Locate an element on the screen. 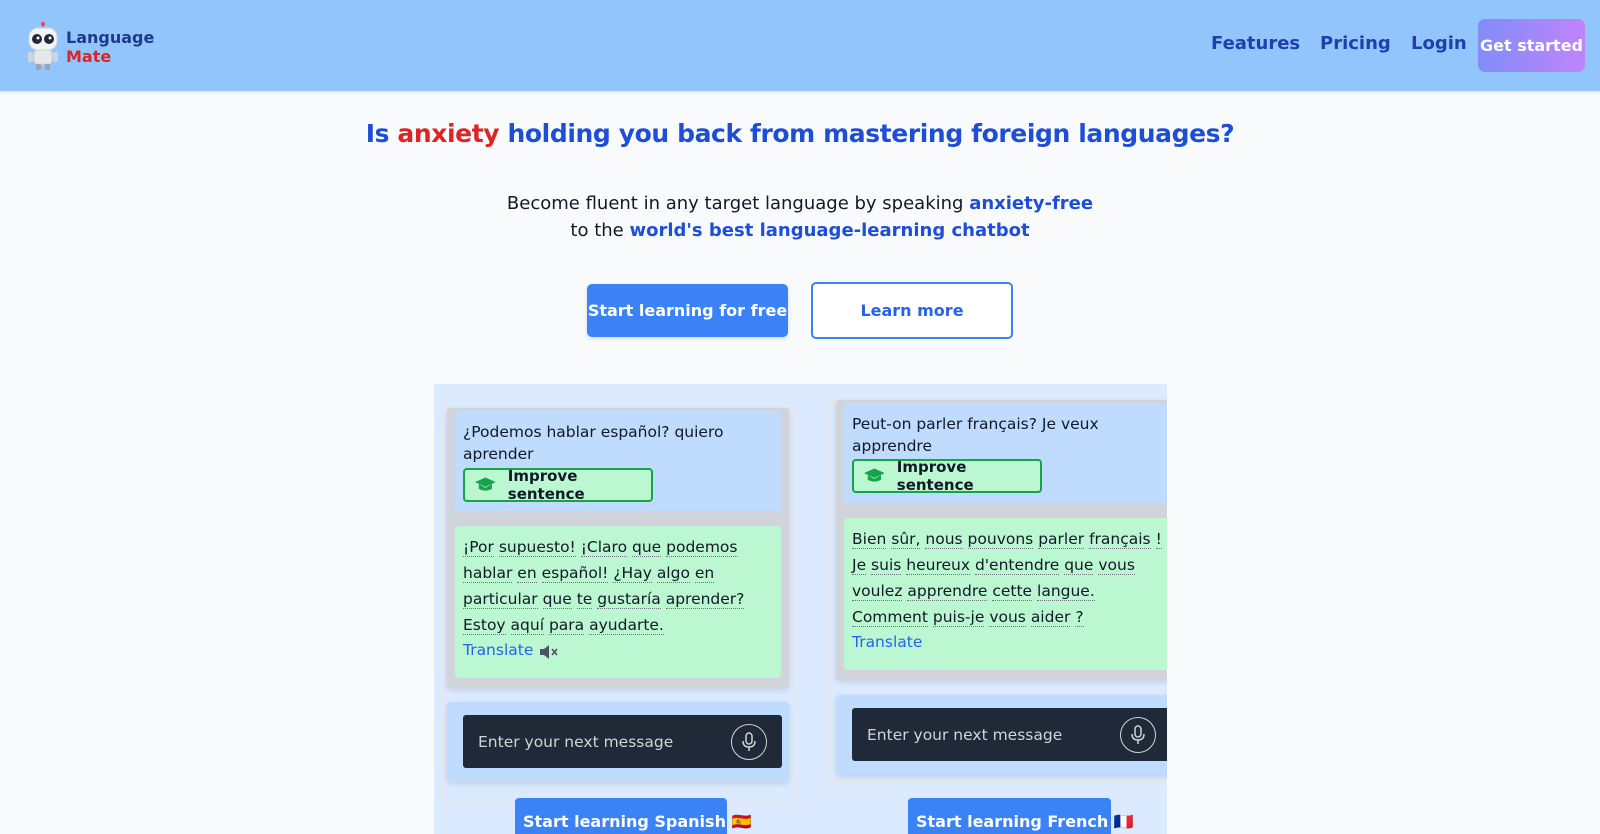  spanish-bot-word: ¿Hay is located at coordinates (632, 573).